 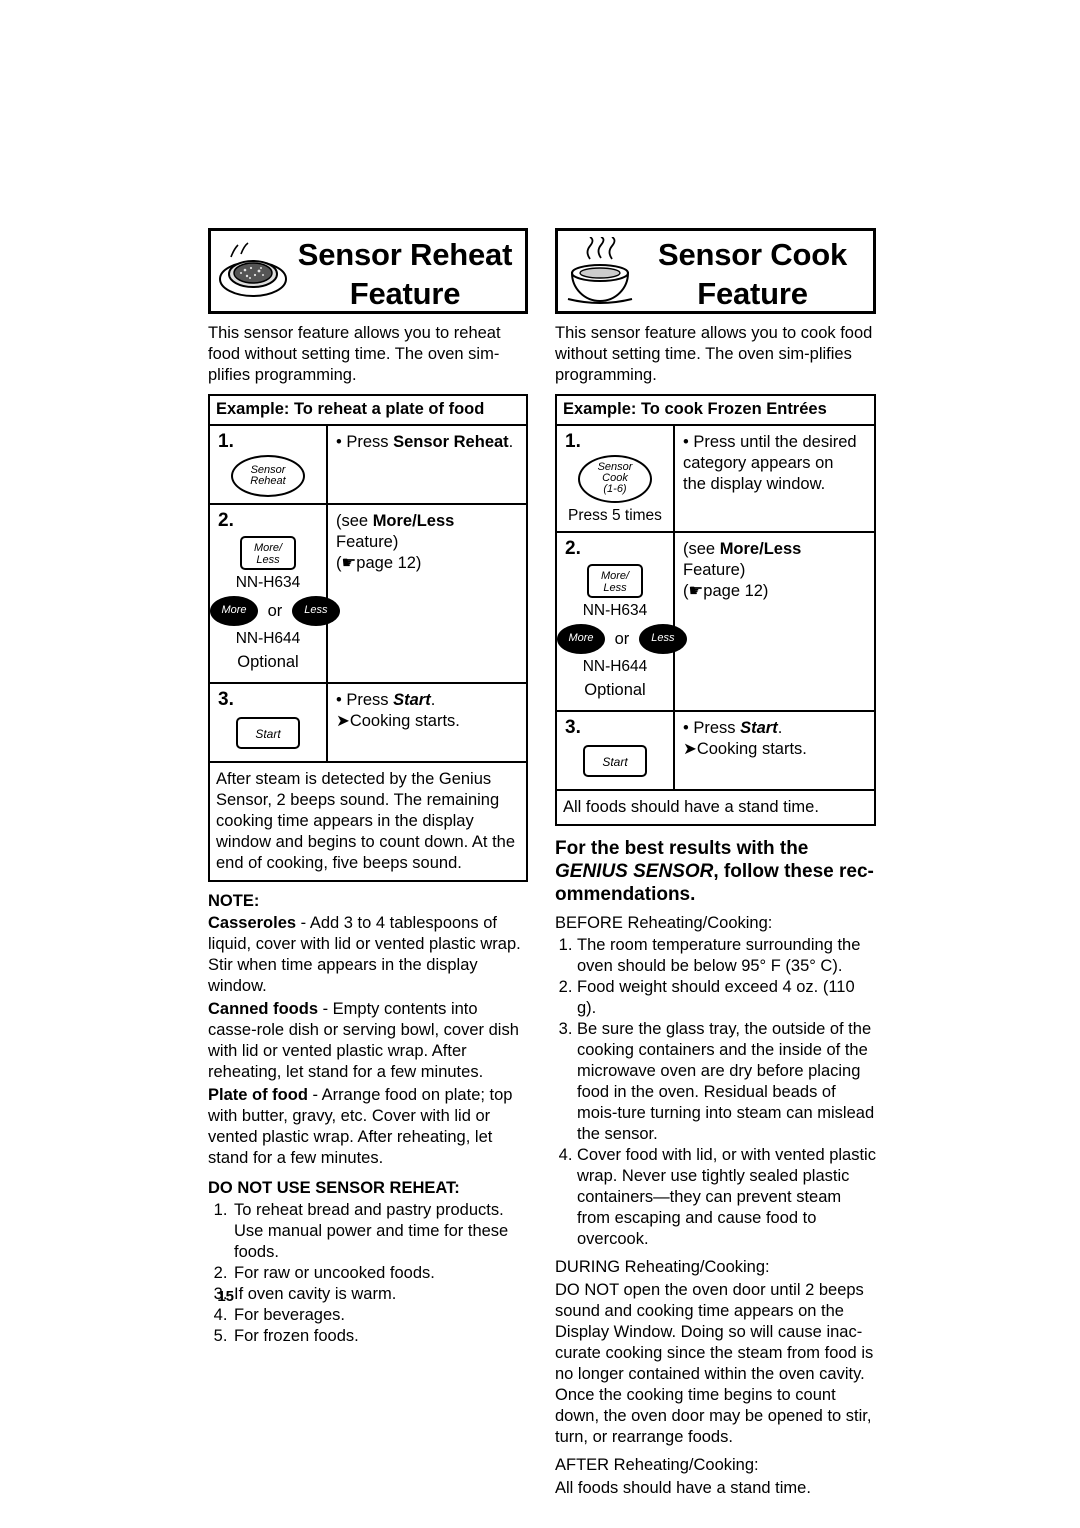 I want to click on before-label-row: BEFORE Reheating/Cooking:, so click(x=715, y=923).